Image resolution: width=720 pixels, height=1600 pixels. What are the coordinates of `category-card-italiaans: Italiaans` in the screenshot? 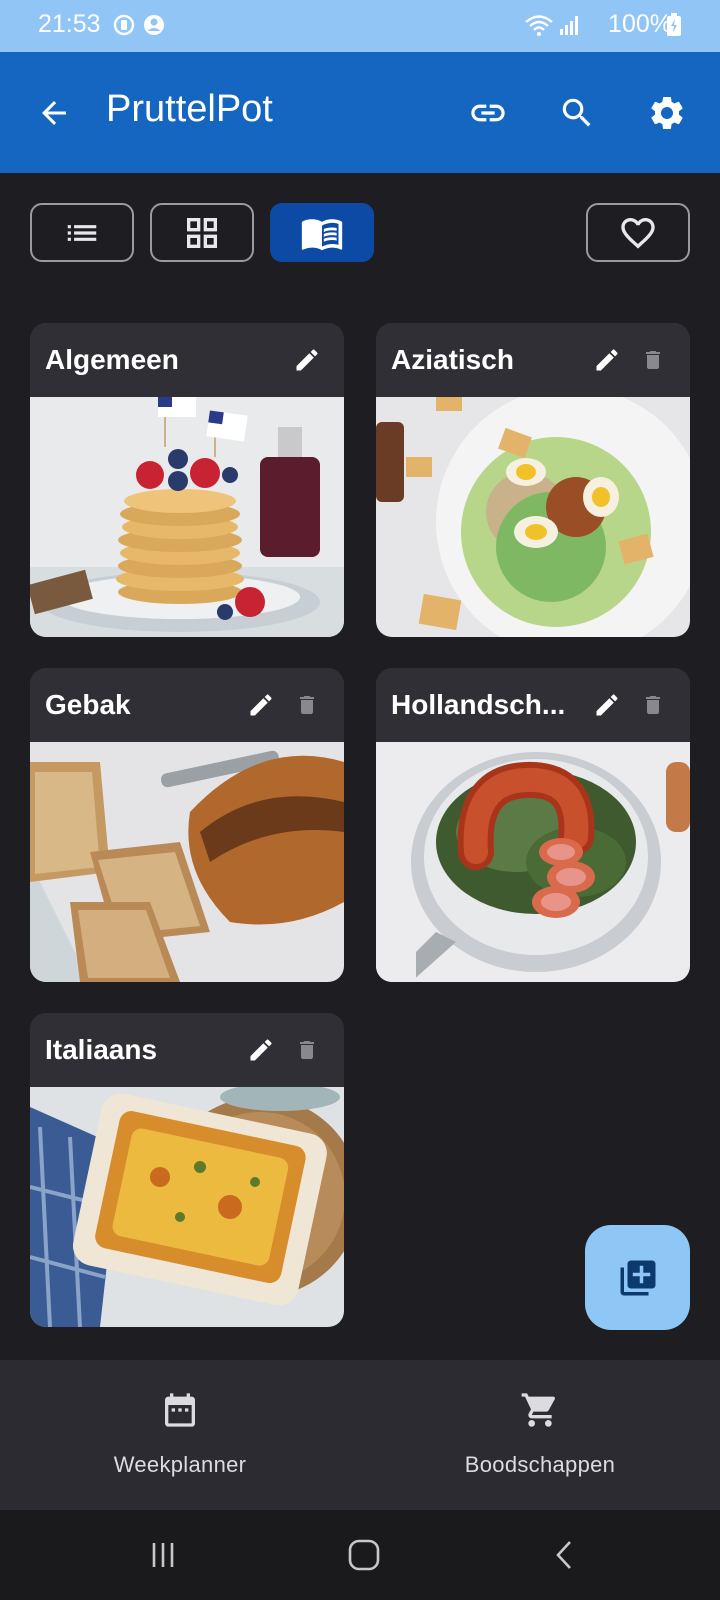 It's located at (187, 1170).